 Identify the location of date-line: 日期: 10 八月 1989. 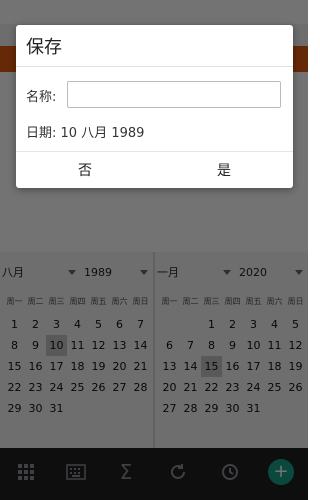
(85, 131).